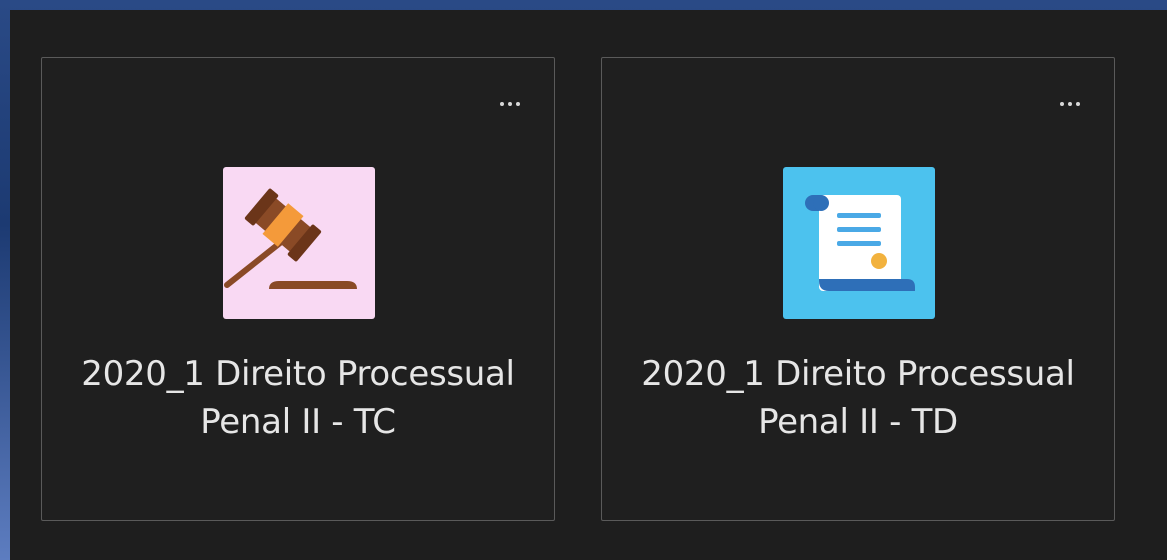 This screenshot has width=1167, height=560. Describe the element at coordinates (290, 238) in the screenshot. I see `gavel-icon` at that location.